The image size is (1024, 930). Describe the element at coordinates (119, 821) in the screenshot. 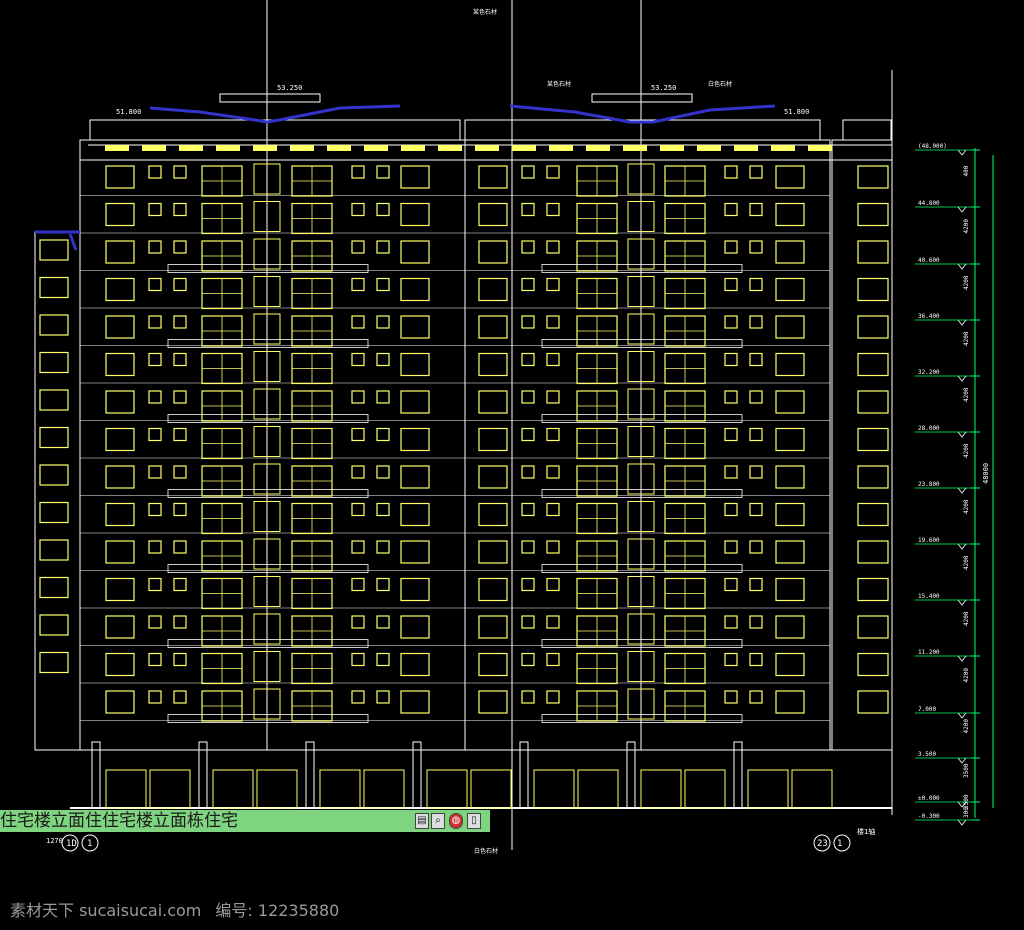

I see `drawing-tab-title: 住宅楼立面住住宅楼立面栋住宅` at that location.